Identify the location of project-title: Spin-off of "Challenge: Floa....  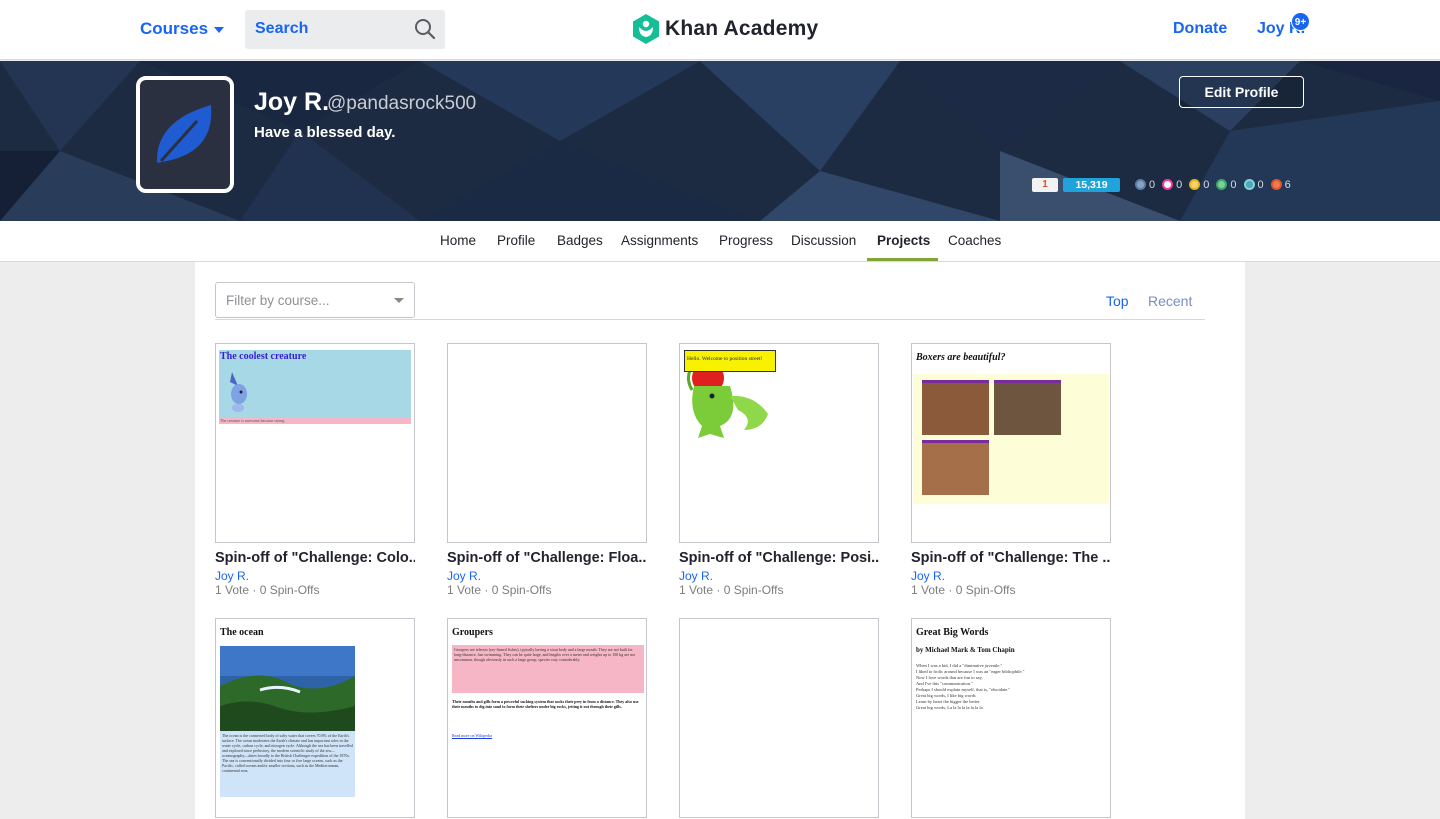
(547, 558).